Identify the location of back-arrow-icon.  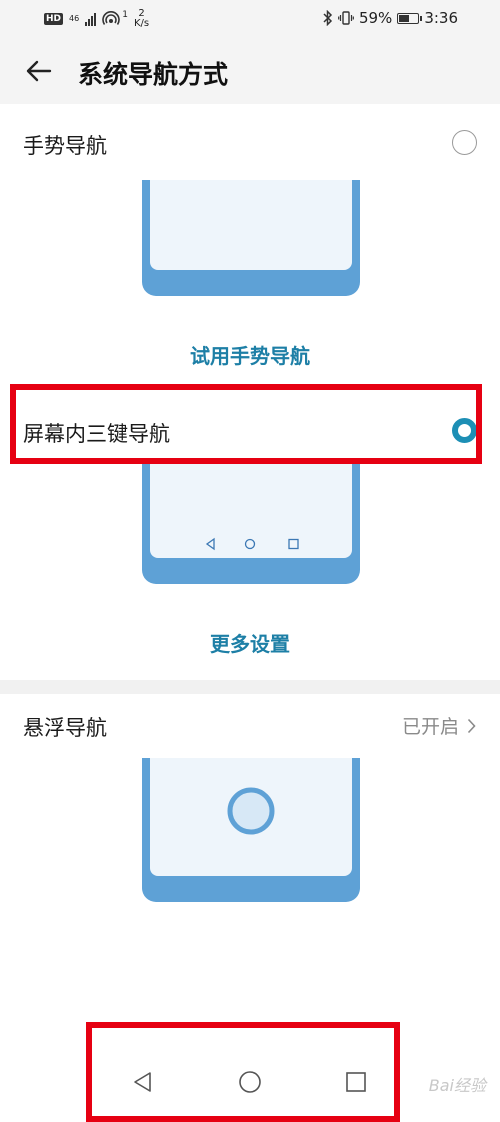
(39, 71).